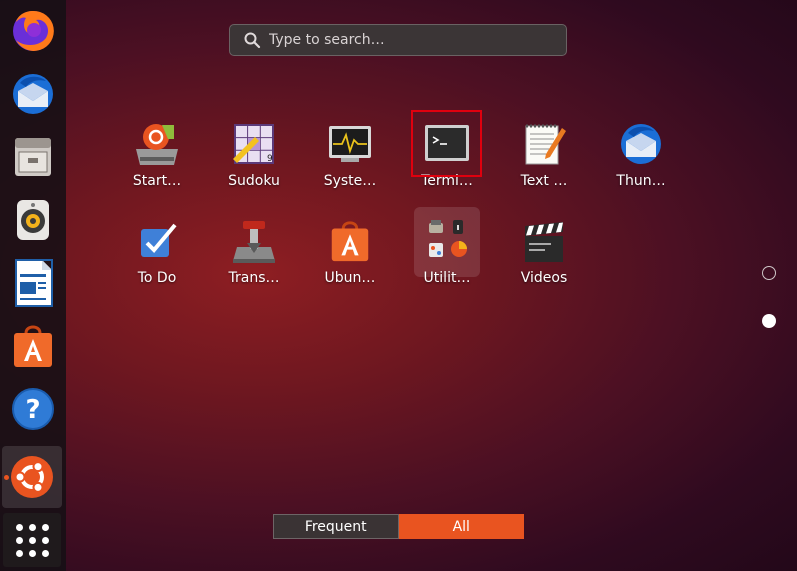 The width and height of the screenshot is (797, 571). What do you see at coordinates (159, 240) in the screenshot?
I see `todo-icon` at bounding box center [159, 240].